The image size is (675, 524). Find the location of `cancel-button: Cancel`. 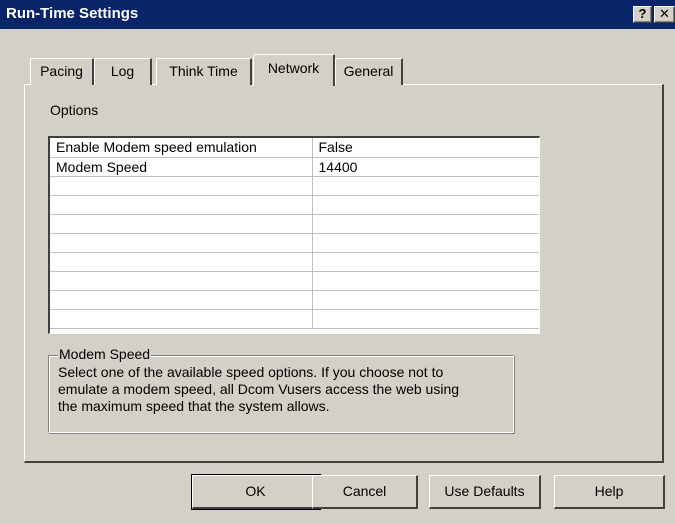

cancel-button: Cancel is located at coordinates (365, 492).